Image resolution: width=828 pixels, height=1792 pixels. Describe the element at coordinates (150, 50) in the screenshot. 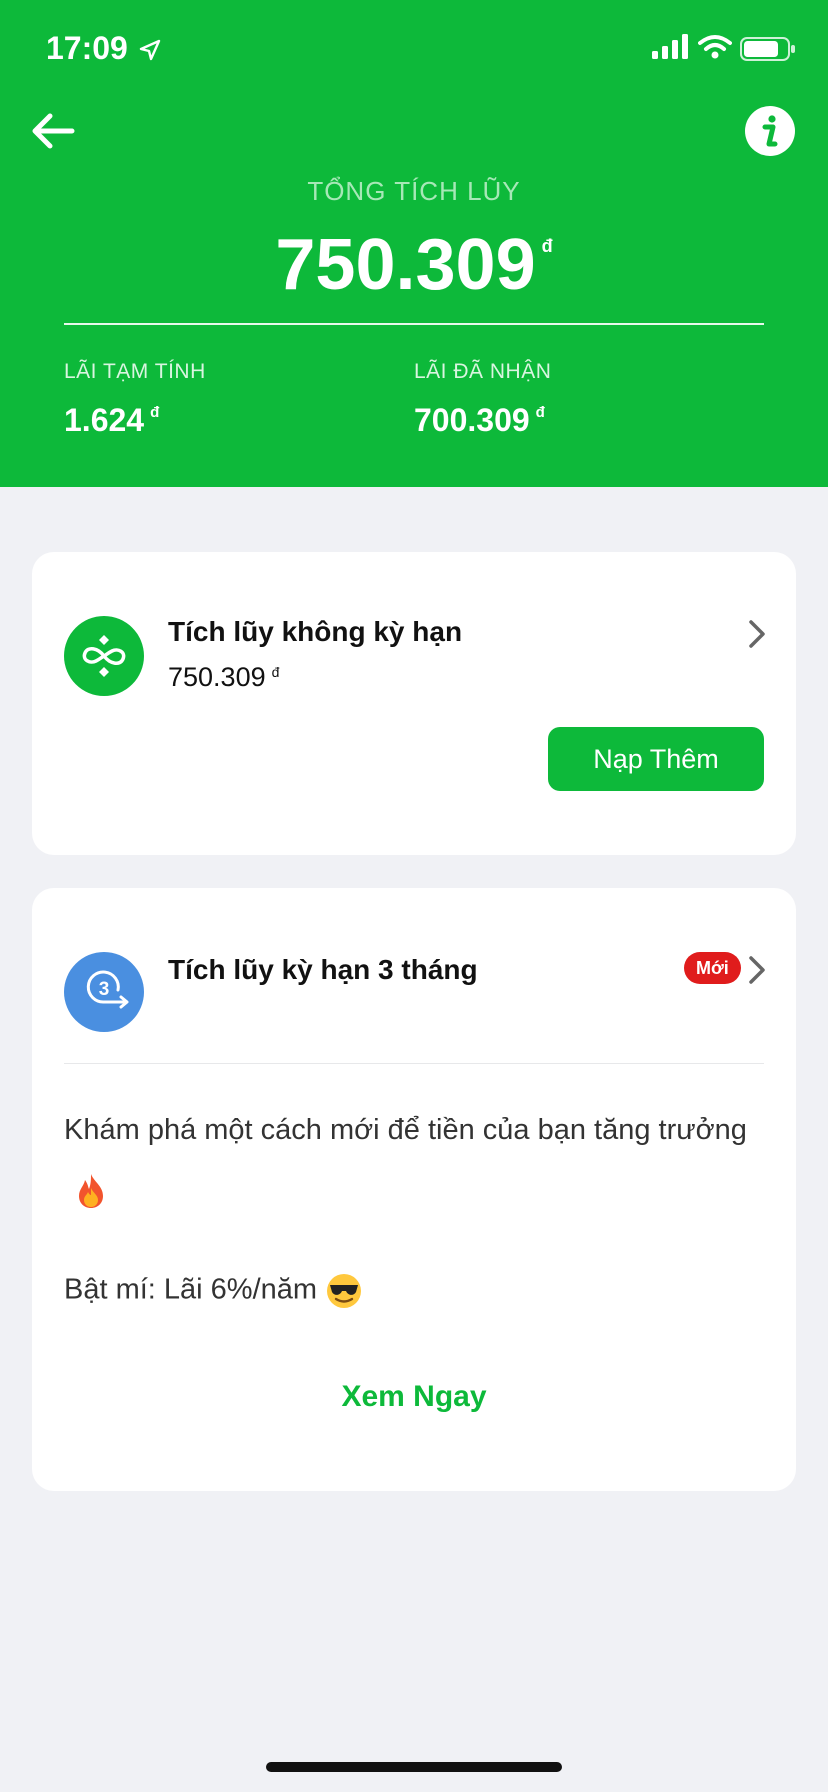

I see `location-arrow-icon` at that location.